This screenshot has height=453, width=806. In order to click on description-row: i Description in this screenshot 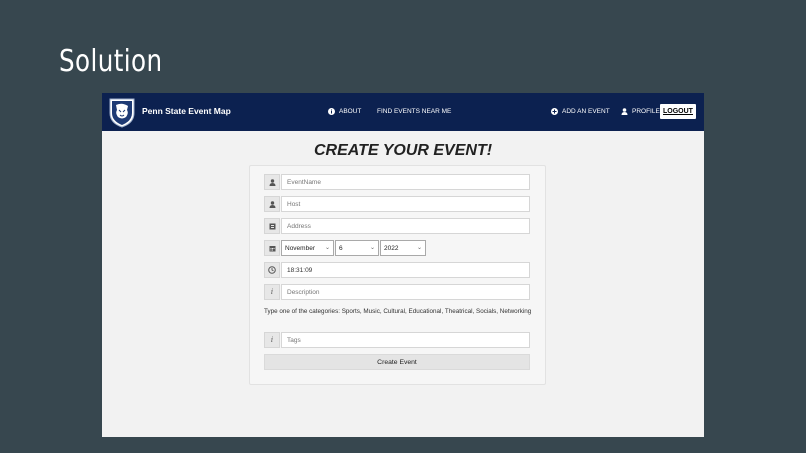, I will do `click(397, 292)`.